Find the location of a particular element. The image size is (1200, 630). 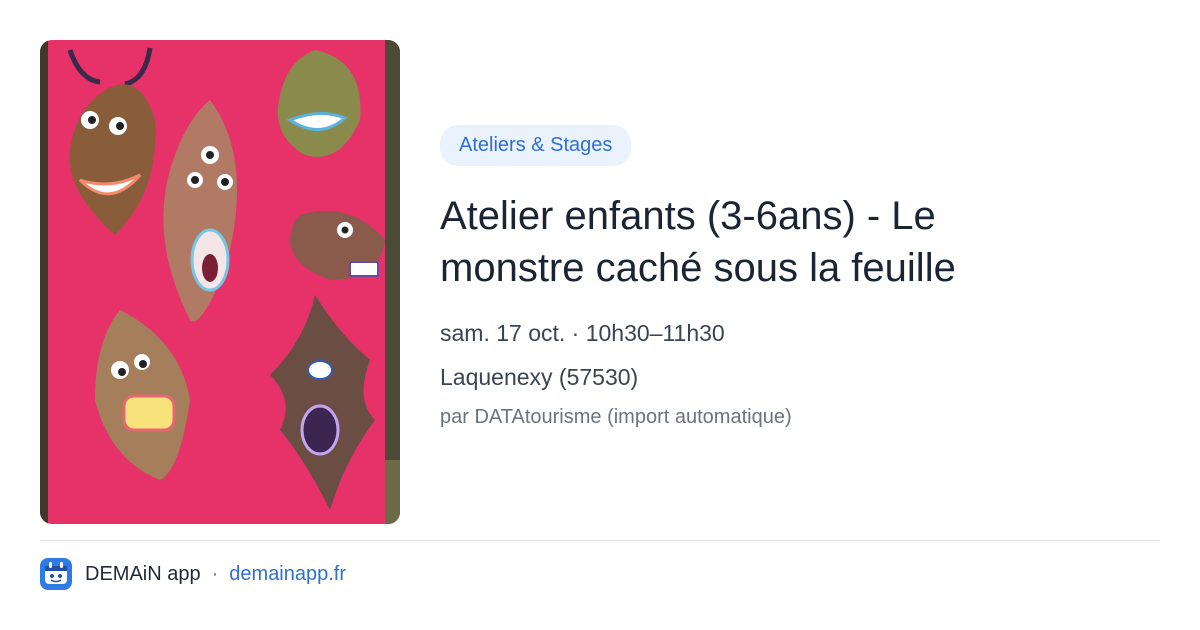

footer: DEMAiN app · demainapp.fr is located at coordinates (193, 574).